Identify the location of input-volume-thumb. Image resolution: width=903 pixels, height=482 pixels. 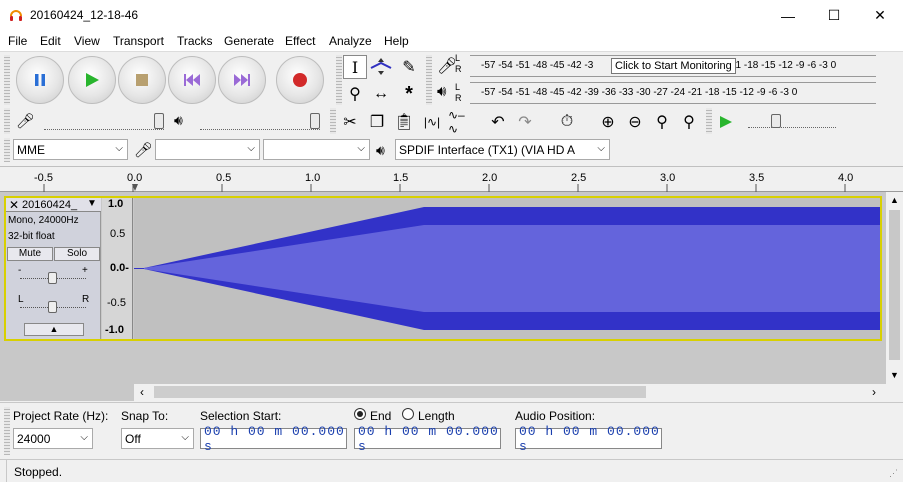
(159, 121).